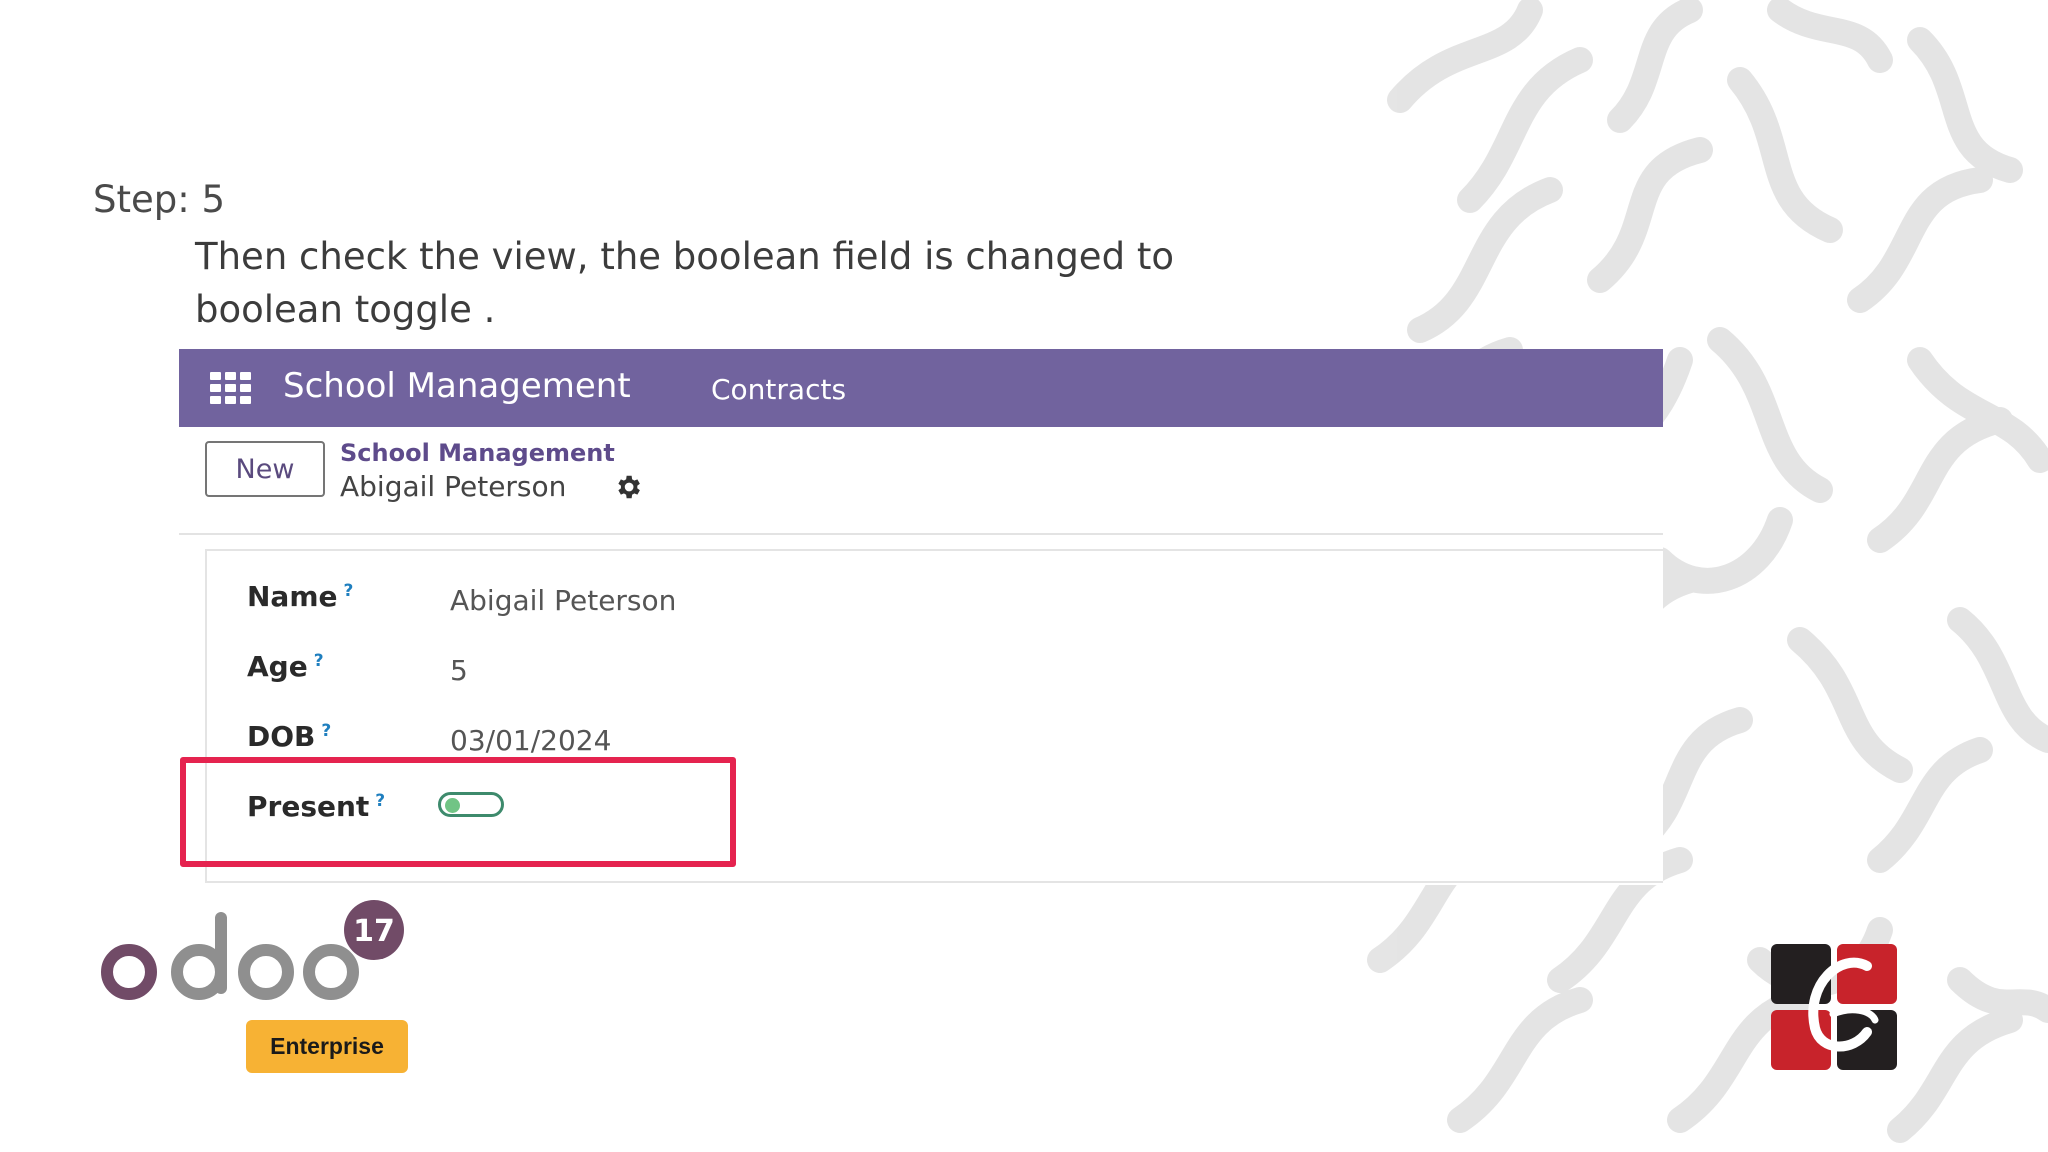  What do you see at coordinates (159, 199) in the screenshot?
I see `step-title: Step: 5` at bounding box center [159, 199].